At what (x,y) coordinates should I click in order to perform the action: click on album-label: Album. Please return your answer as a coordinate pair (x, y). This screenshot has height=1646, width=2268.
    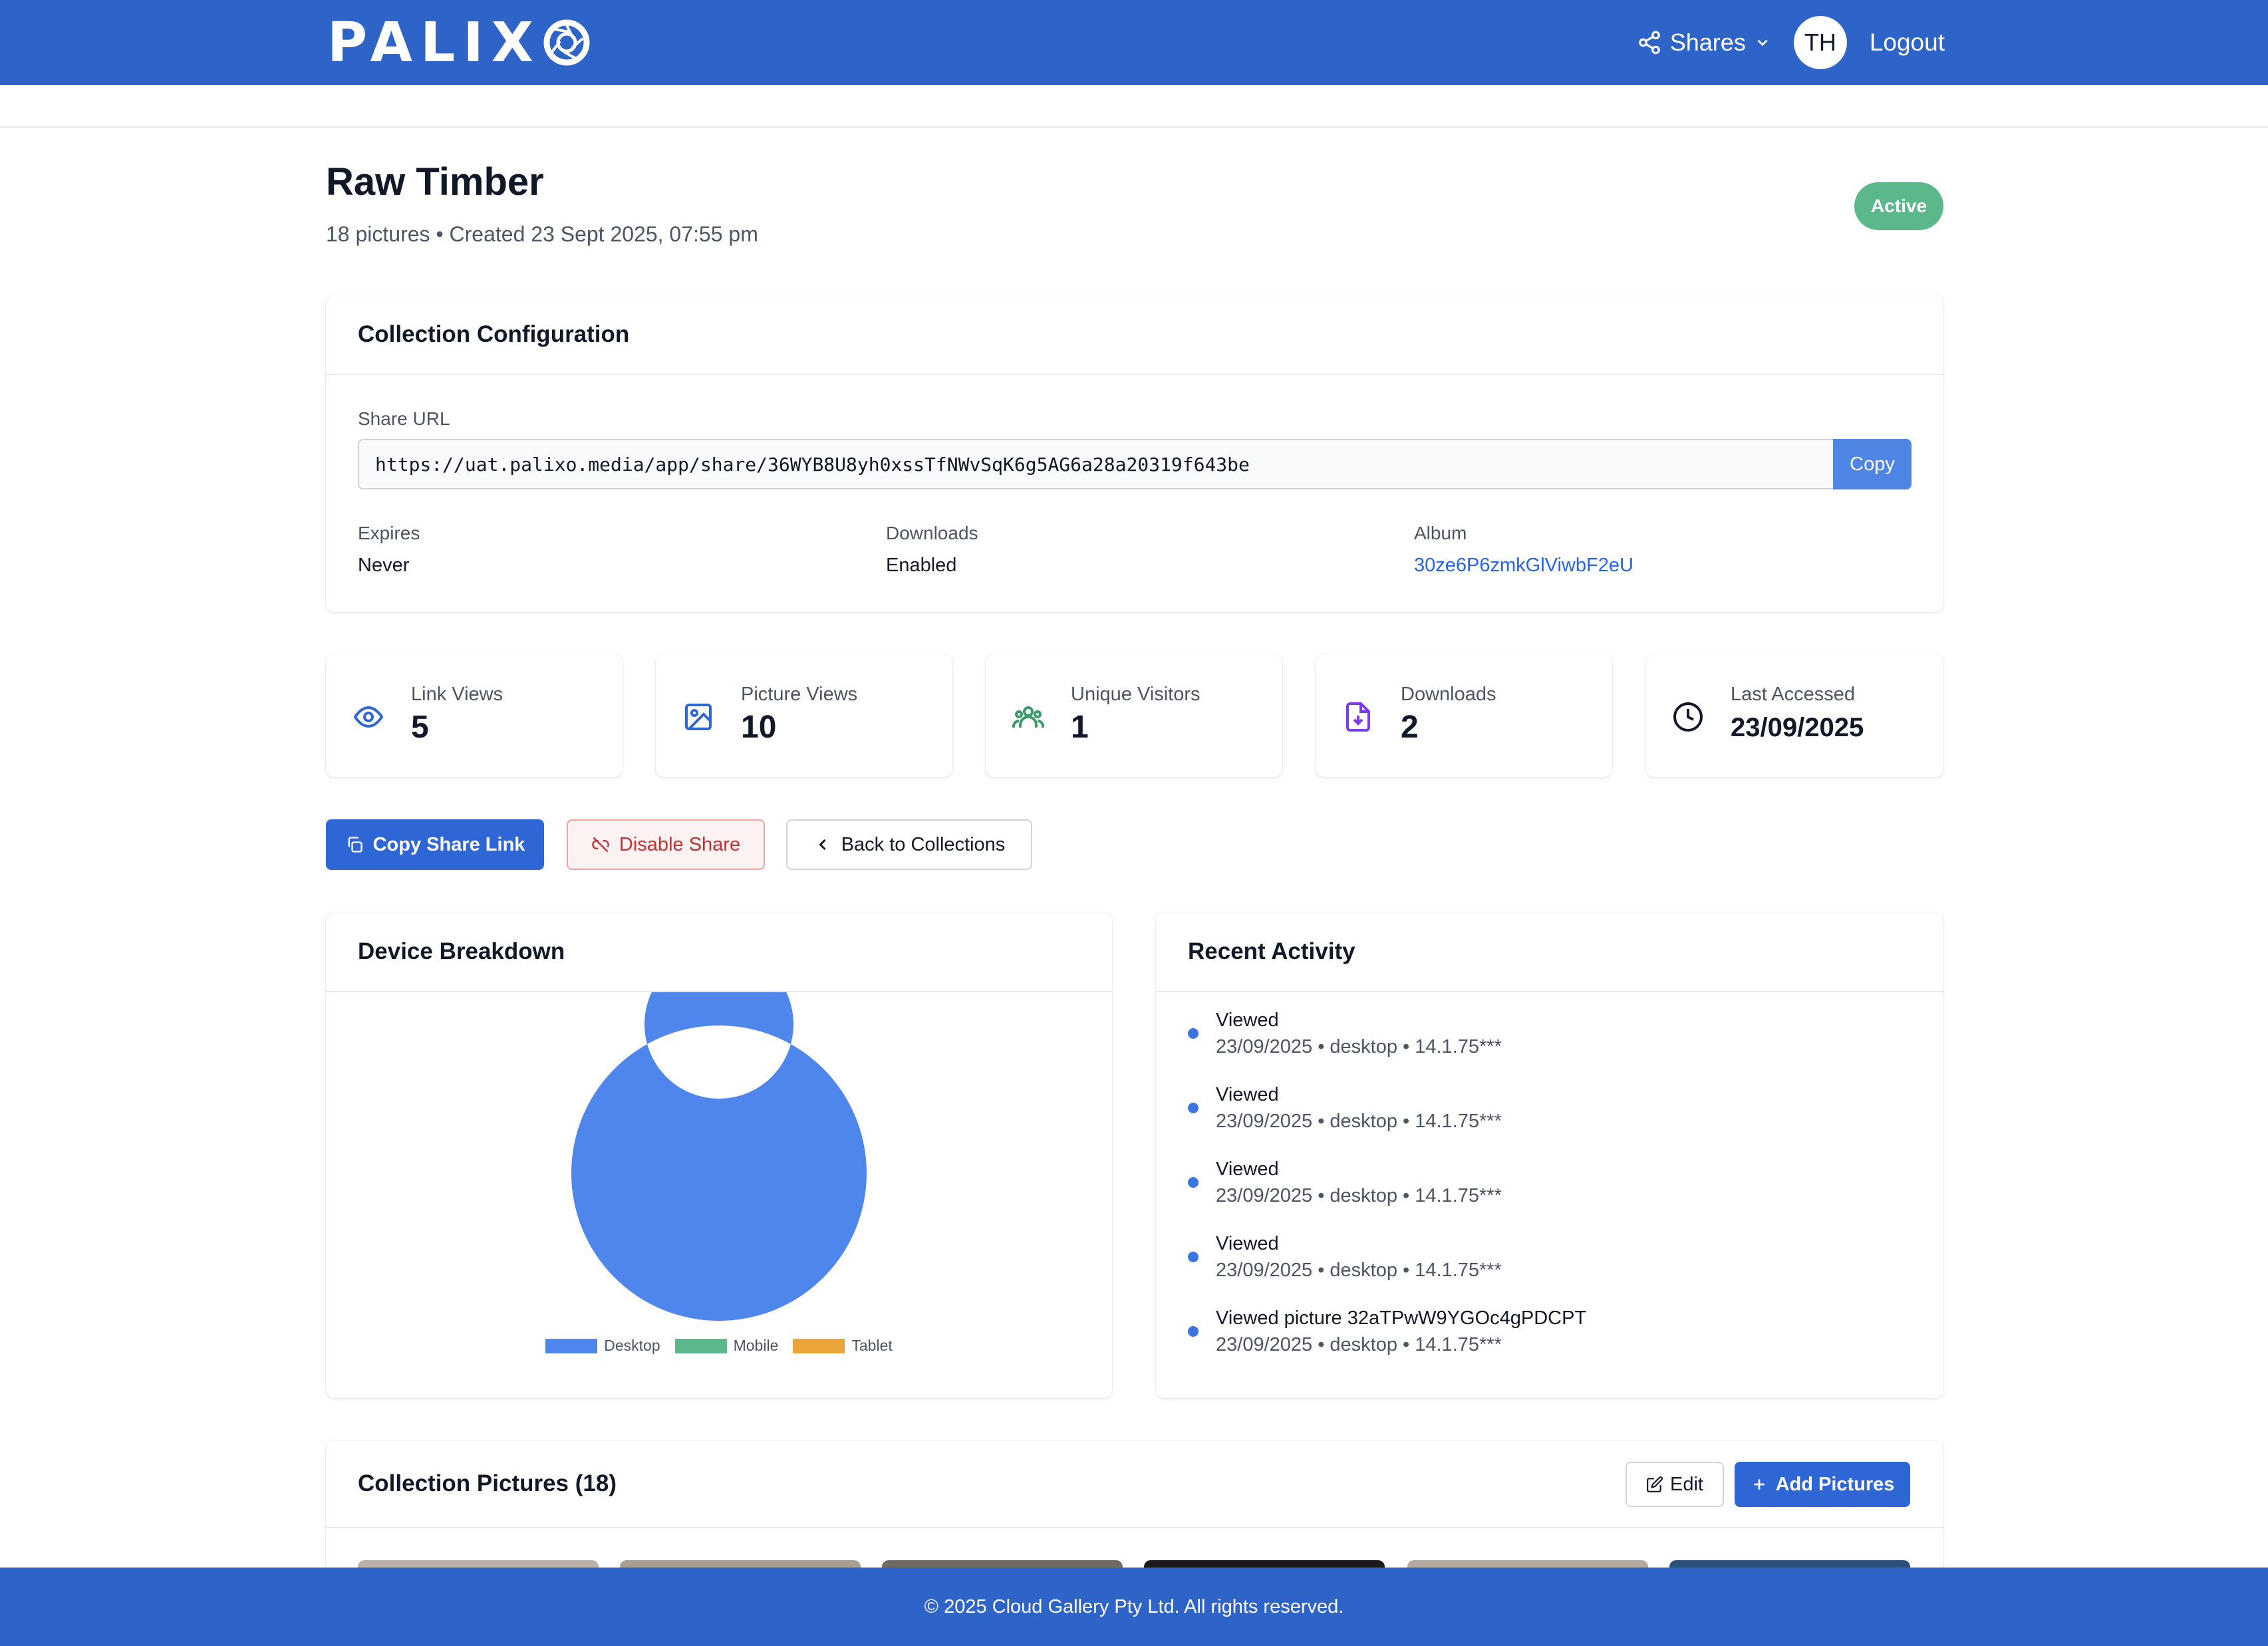
    Looking at the image, I should click on (1441, 533).